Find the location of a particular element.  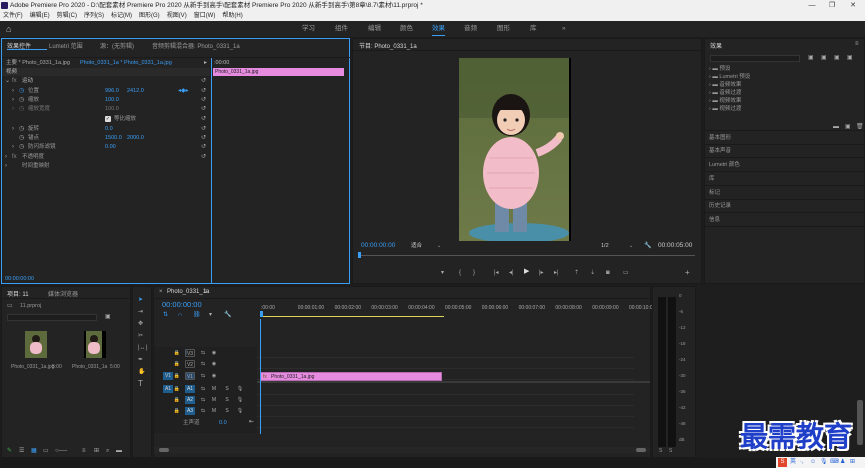

lock-a1-icon: 🔒 is located at coordinates (177, 389).